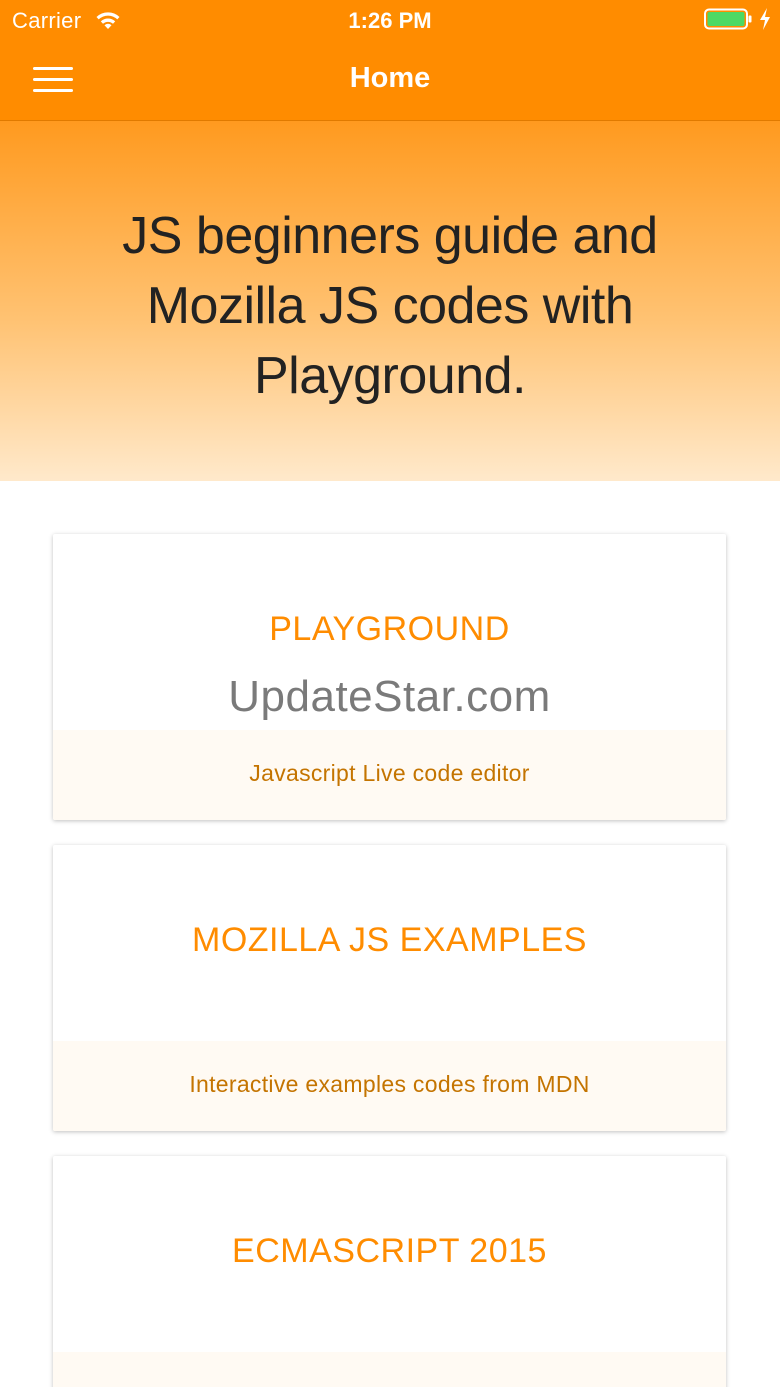 This screenshot has width=780, height=1387. What do you see at coordinates (389, 940) in the screenshot?
I see `card-title: MOZILLA JS EXAMPLES` at bounding box center [389, 940].